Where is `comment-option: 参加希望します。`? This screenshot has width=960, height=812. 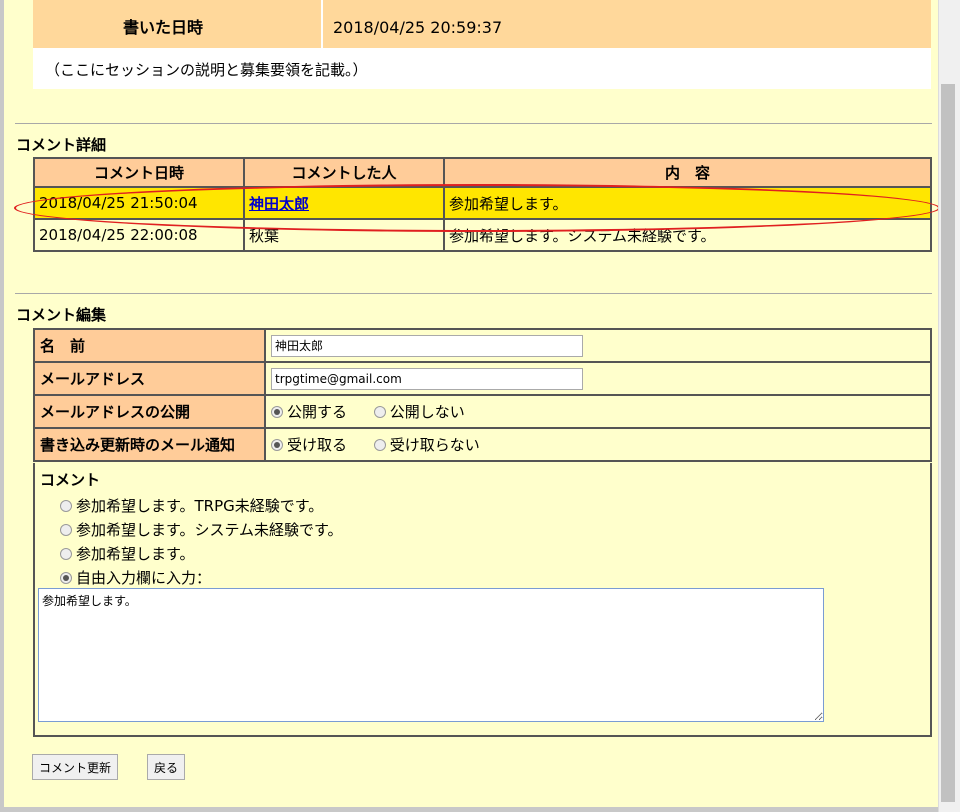
comment-option: 参加希望します。 is located at coordinates (127, 553).